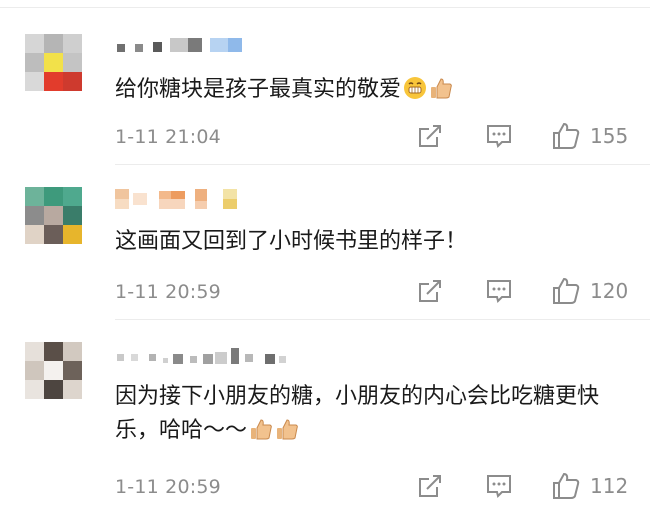 This screenshot has height=523, width=650. I want to click on comment-text: 给你糖块是孩子最真实的敬爱, so click(258, 89).